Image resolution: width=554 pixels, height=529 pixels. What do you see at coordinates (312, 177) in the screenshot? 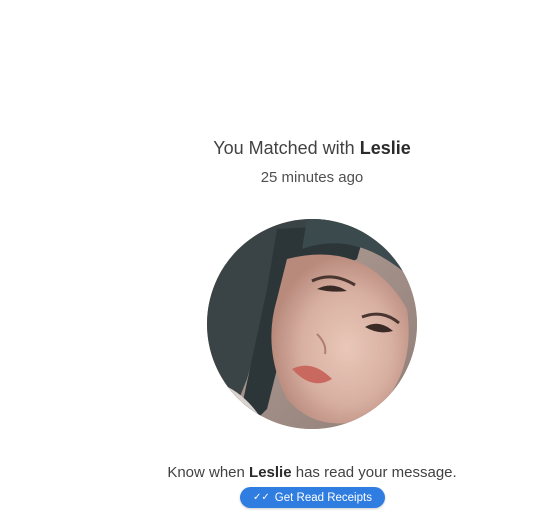
I see `match-timestamp: 25 minutes ago` at bounding box center [312, 177].